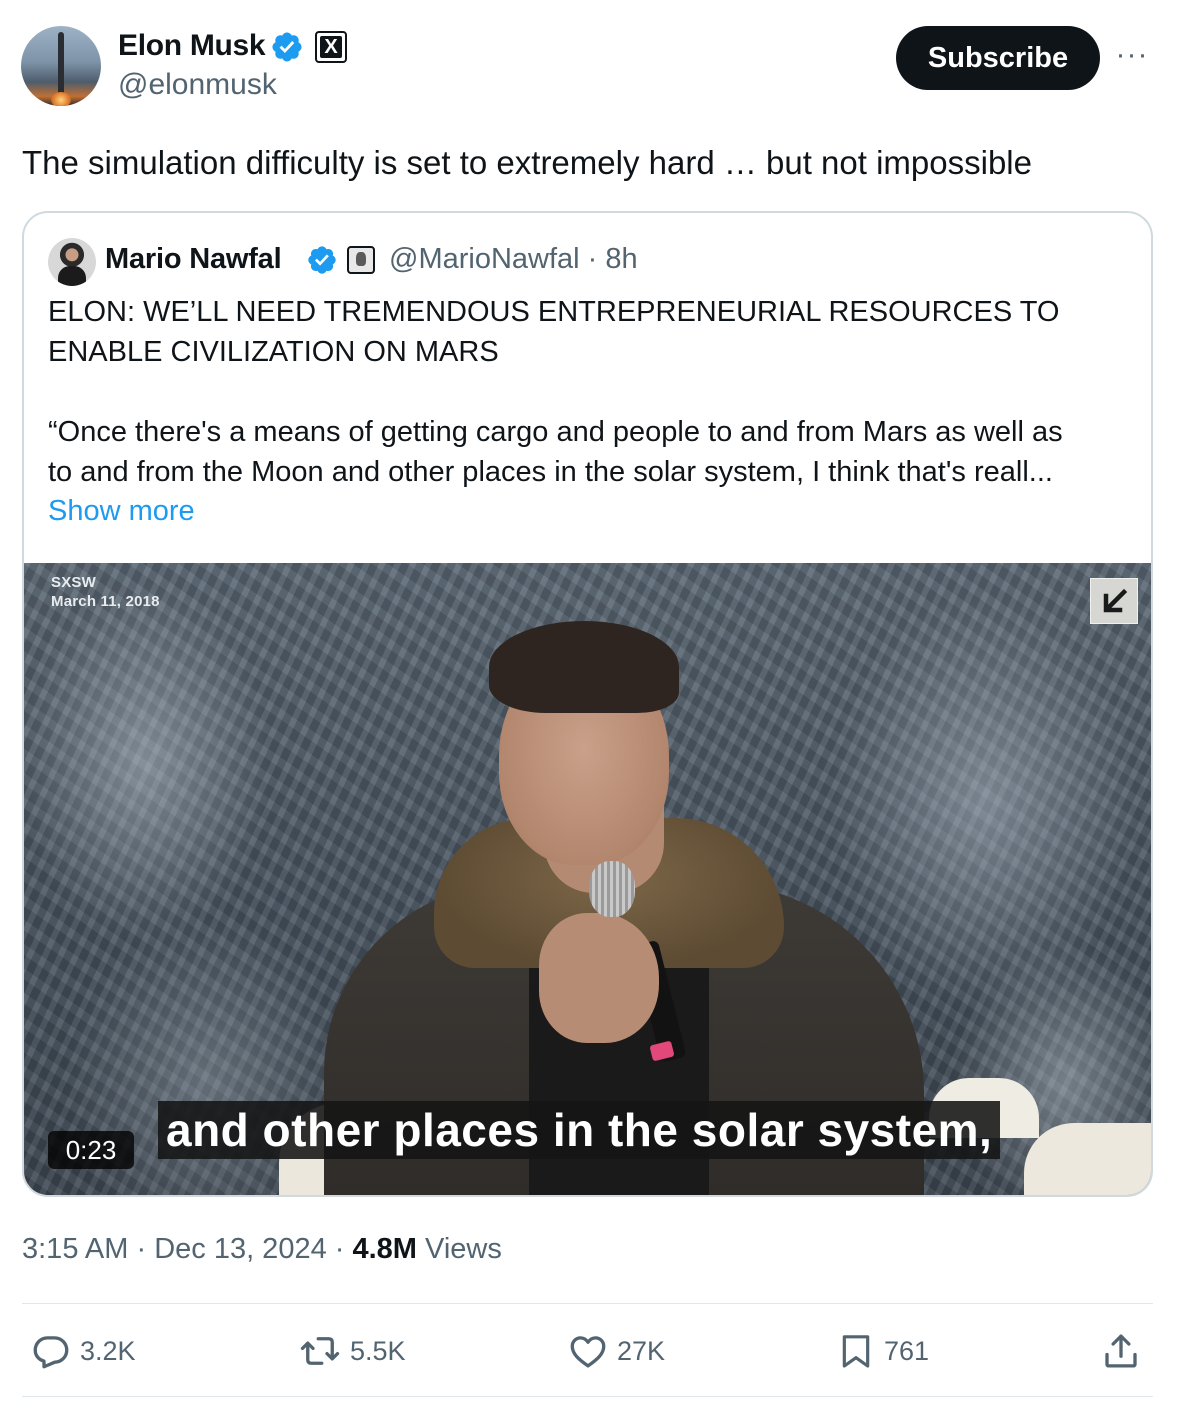 The height and width of the screenshot is (1402, 1186). What do you see at coordinates (72, 262) in the screenshot?
I see `quote-author-avatar` at bounding box center [72, 262].